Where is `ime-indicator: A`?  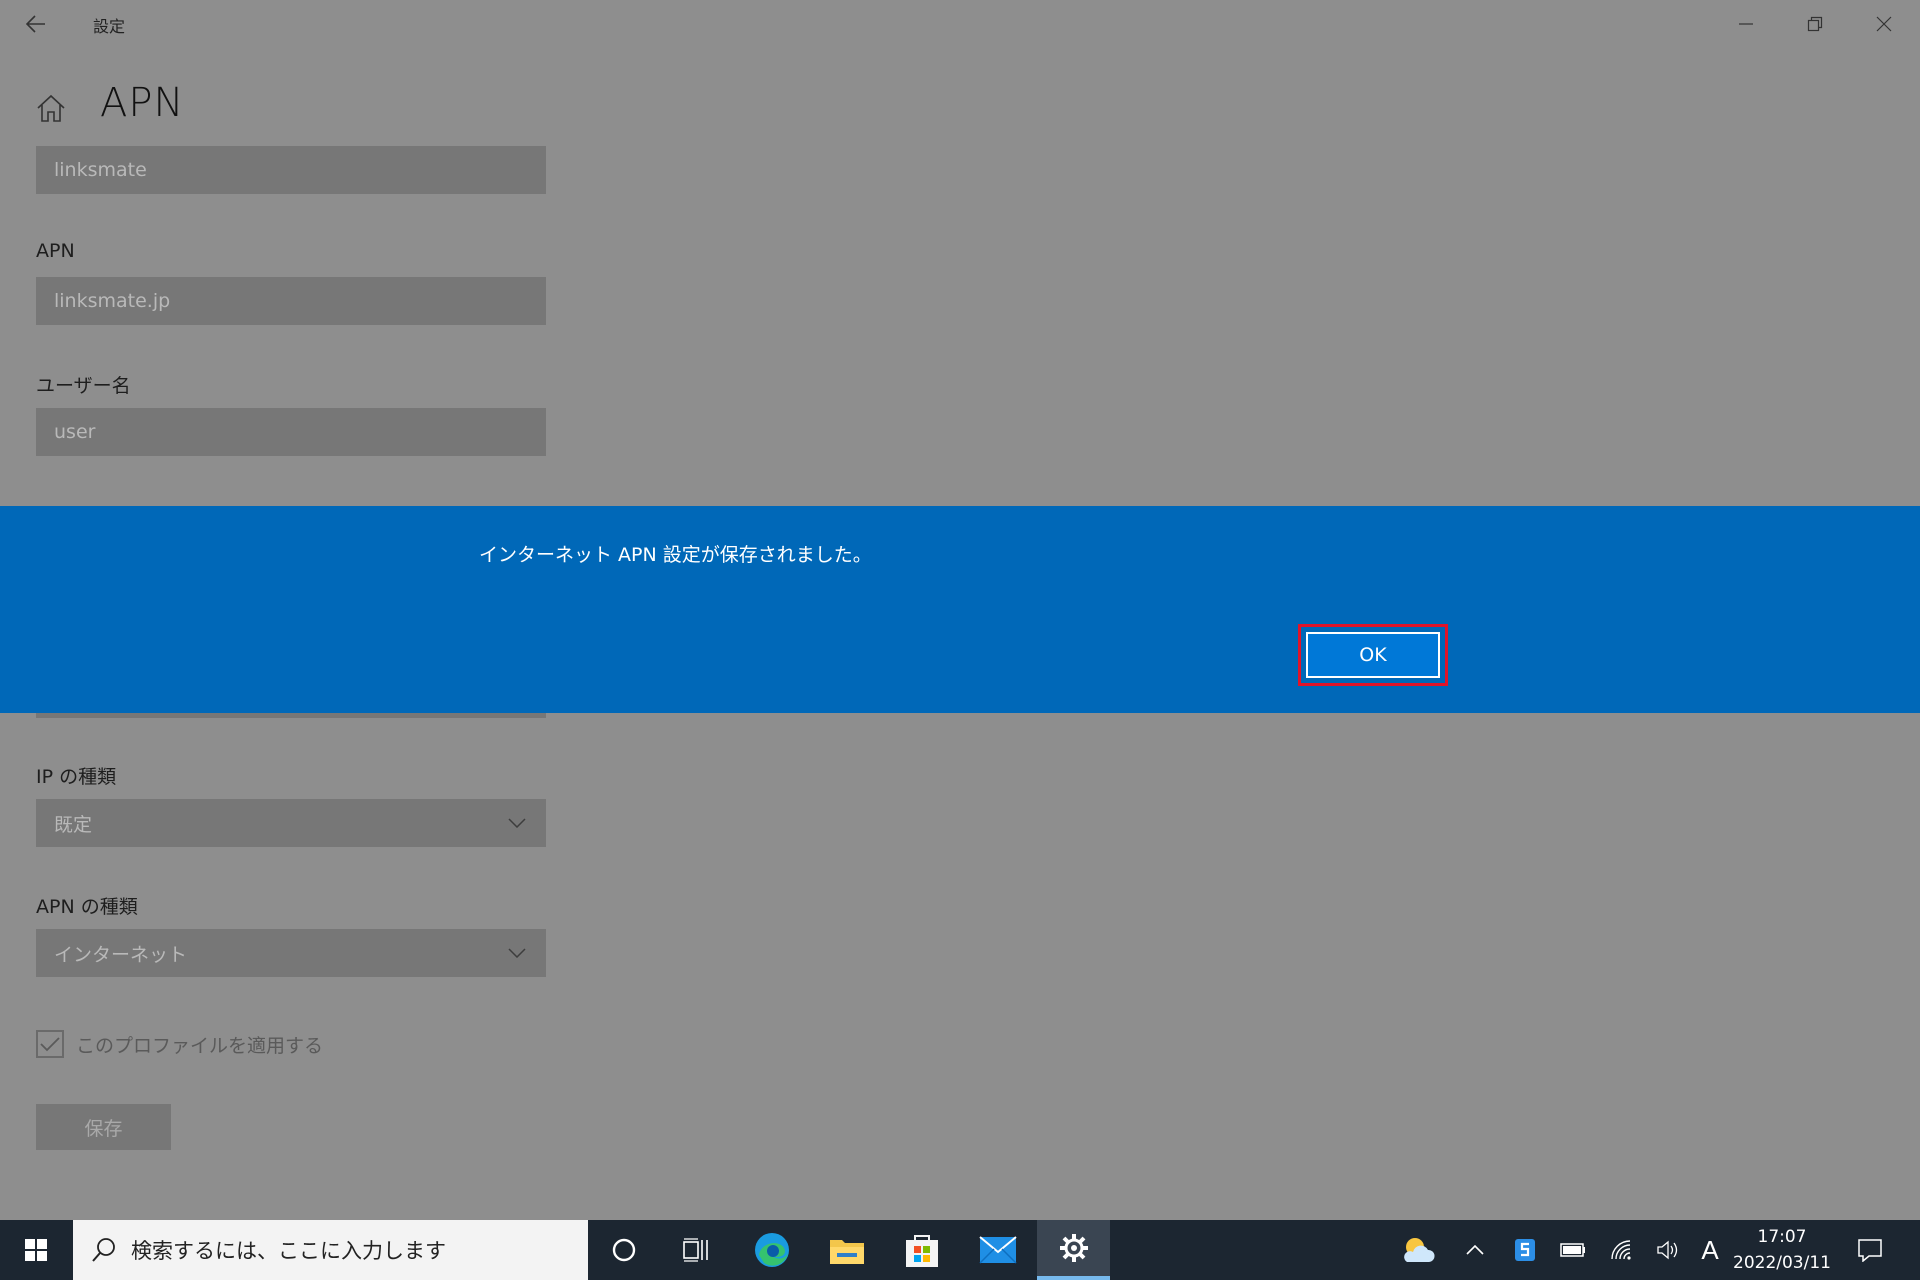 ime-indicator: A is located at coordinates (1710, 1250).